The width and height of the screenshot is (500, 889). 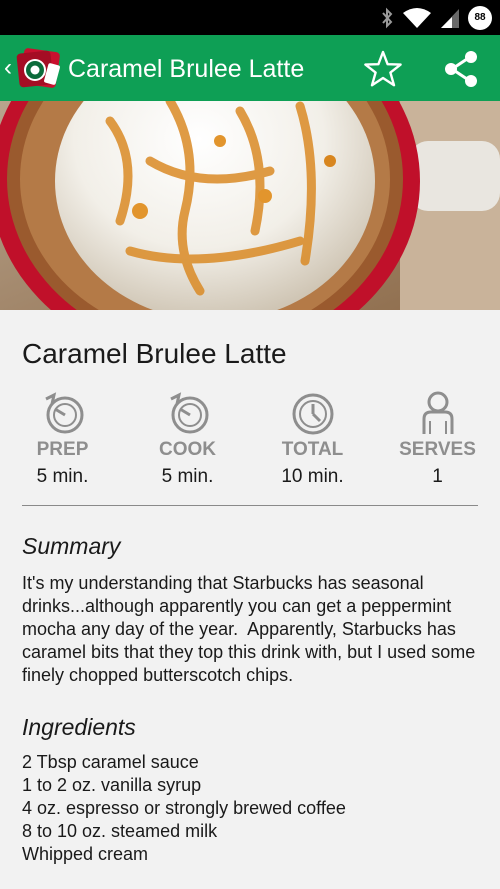 I want to click on stat-serves: SERVES 1, so click(x=437, y=438).